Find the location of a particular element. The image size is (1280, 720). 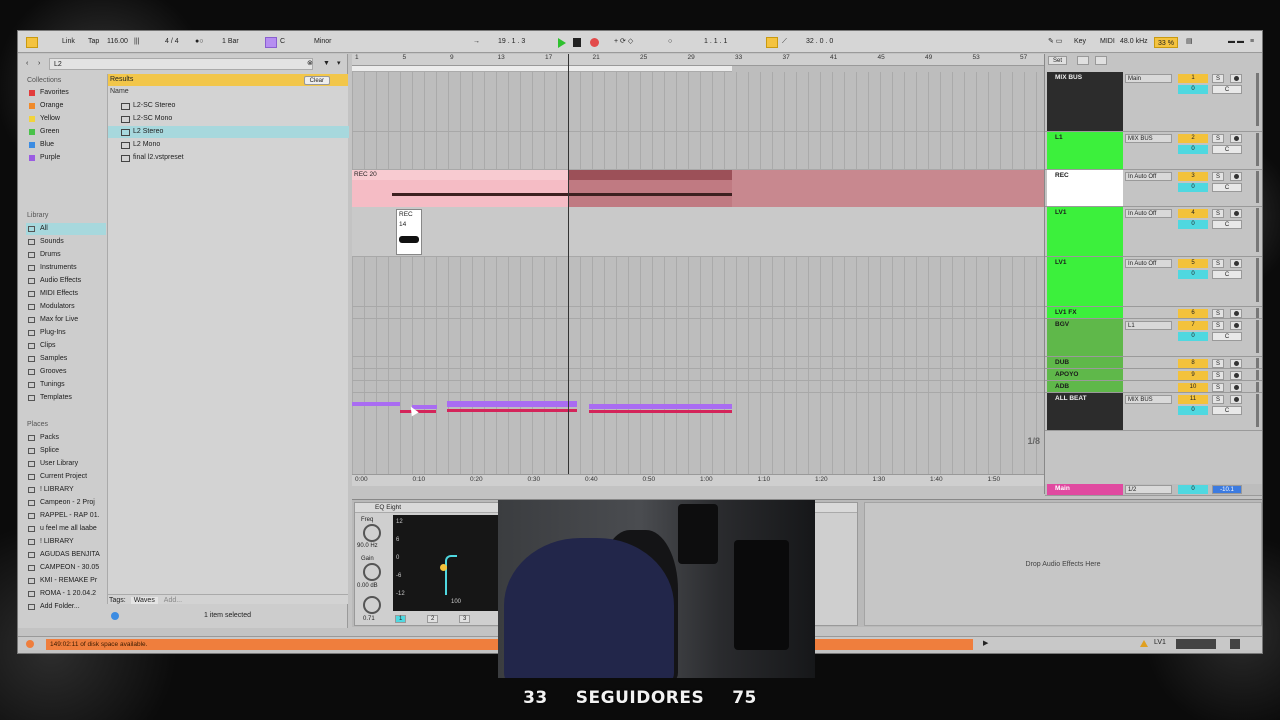

track-name: L1 is located at coordinates (1085, 150).